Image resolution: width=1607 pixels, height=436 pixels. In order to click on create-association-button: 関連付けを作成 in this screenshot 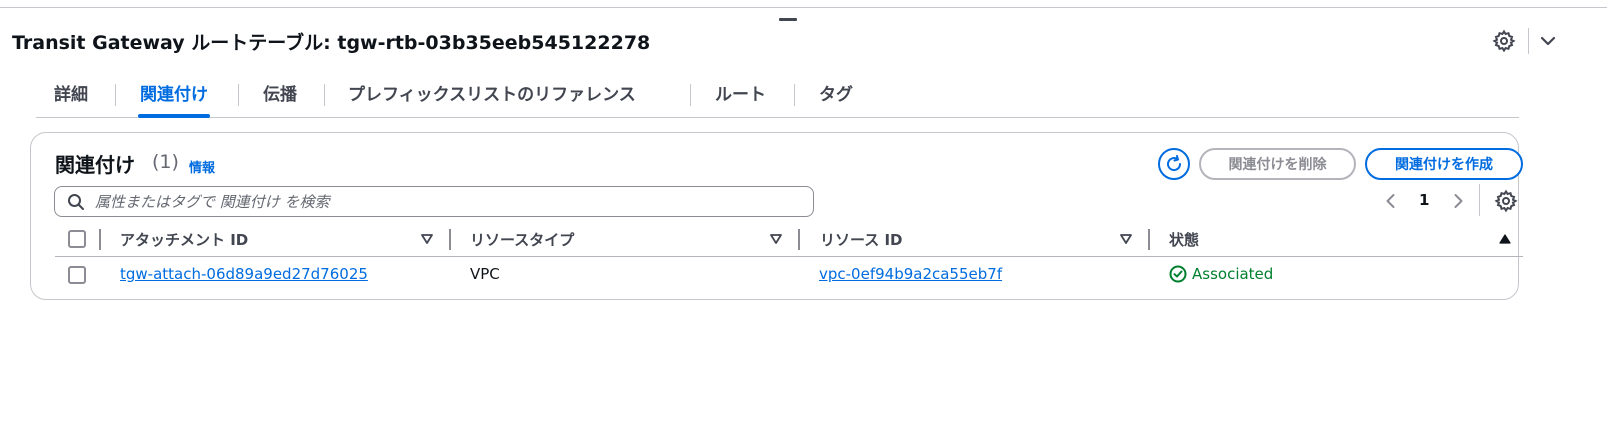, I will do `click(1444, 164)`.